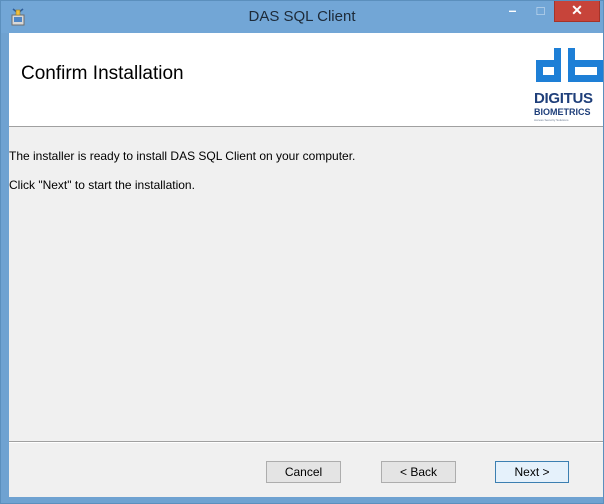  What do you see at coordinates (418, 472) in the screenshot?
I see `back-button: < Back` at bounding box center [418, 472].